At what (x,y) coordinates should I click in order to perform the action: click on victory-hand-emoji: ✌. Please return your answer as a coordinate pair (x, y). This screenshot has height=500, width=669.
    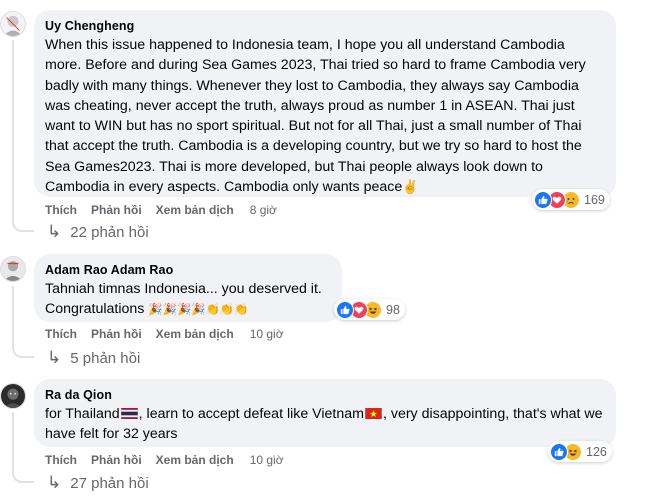
    Looking at the image, I should click on (410, 187).